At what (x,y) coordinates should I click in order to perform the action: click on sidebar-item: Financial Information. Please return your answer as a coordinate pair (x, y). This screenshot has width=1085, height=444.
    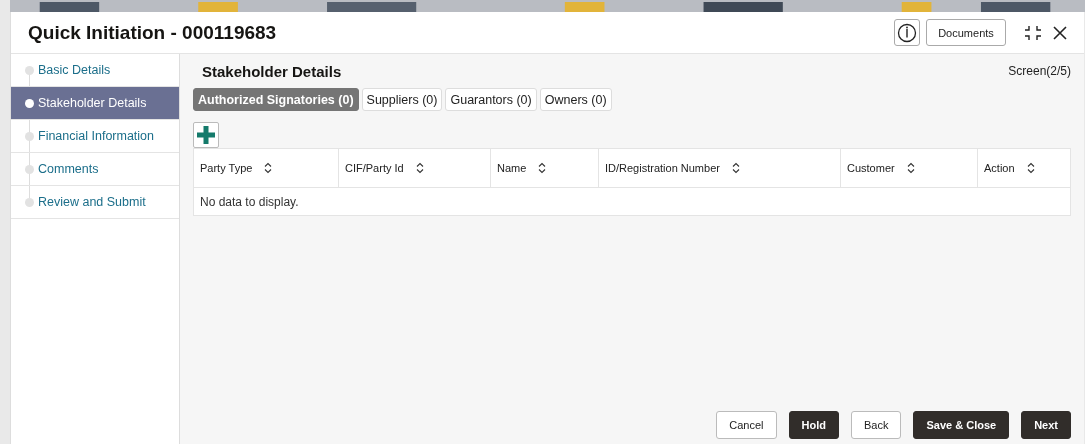
    Looking at the image, I should click on (95, 136).